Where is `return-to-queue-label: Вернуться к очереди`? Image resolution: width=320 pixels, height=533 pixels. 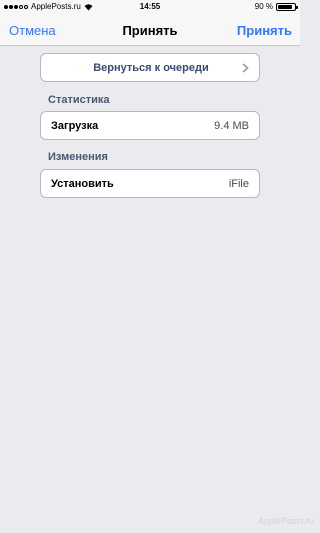 return-to-queue-label: Вернуться к очереди is located at coordinates (151, 68).